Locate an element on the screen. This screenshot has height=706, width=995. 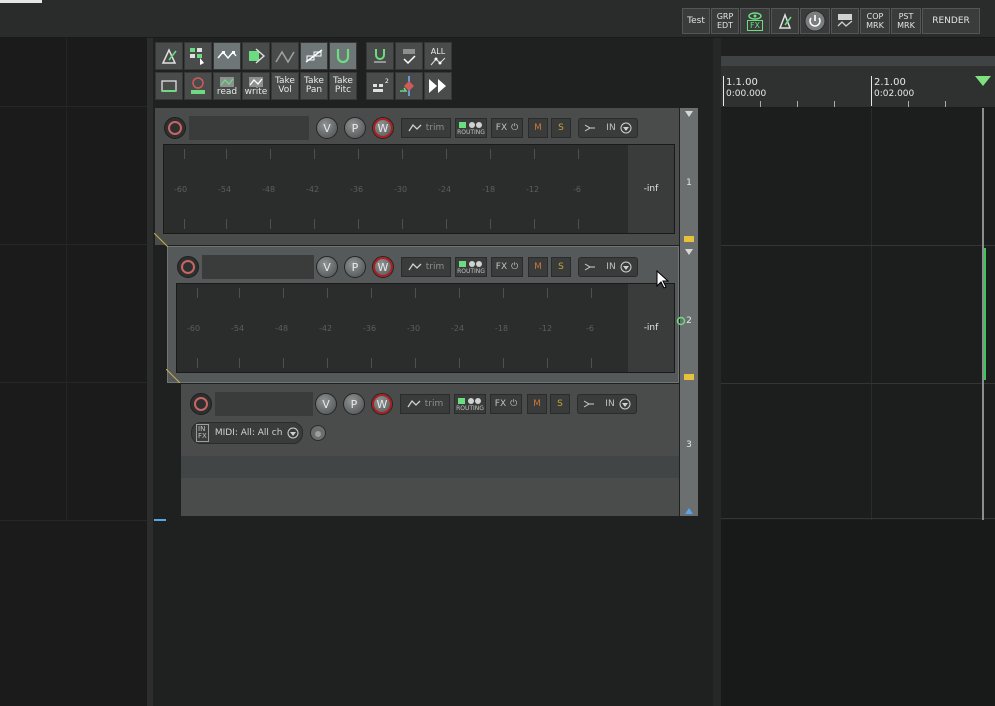
all-envelopes-tool: ALL is located at coordinates (438, 56).